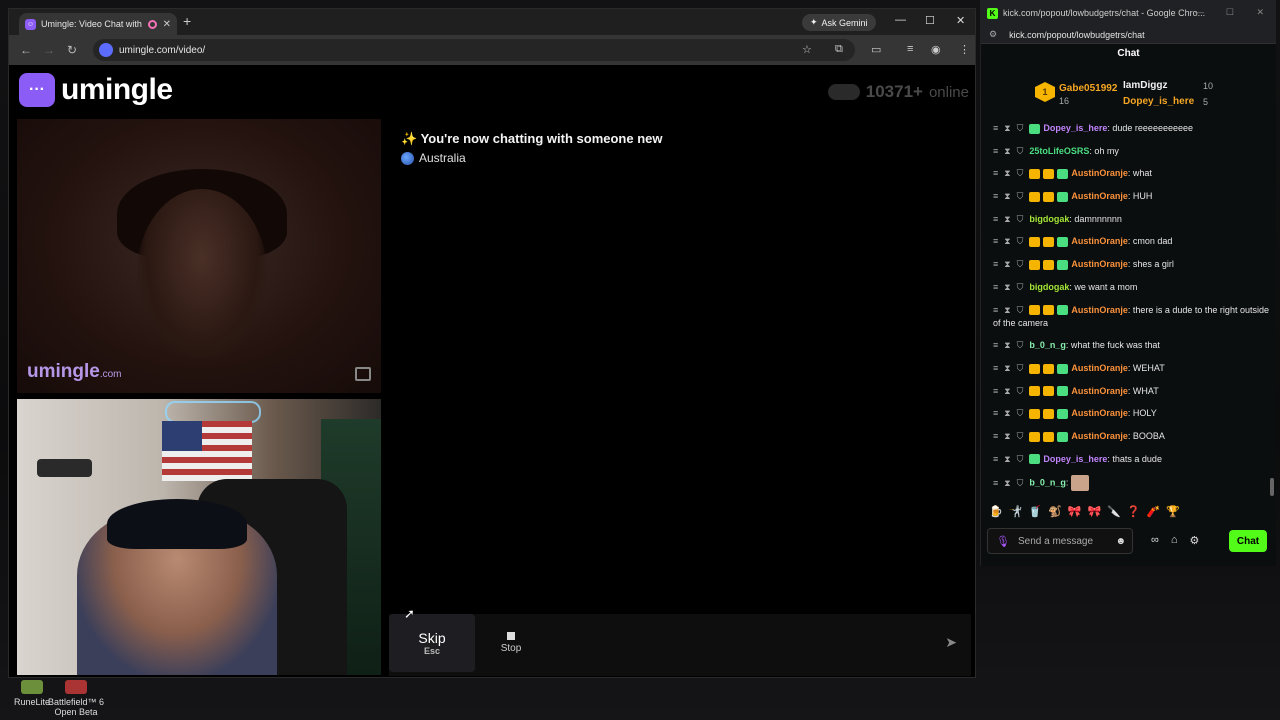 Image resolution: width=1280 pixels, height=720 pixels. I want to click on bookmark-star-icon: ☆, so click(807, 49).